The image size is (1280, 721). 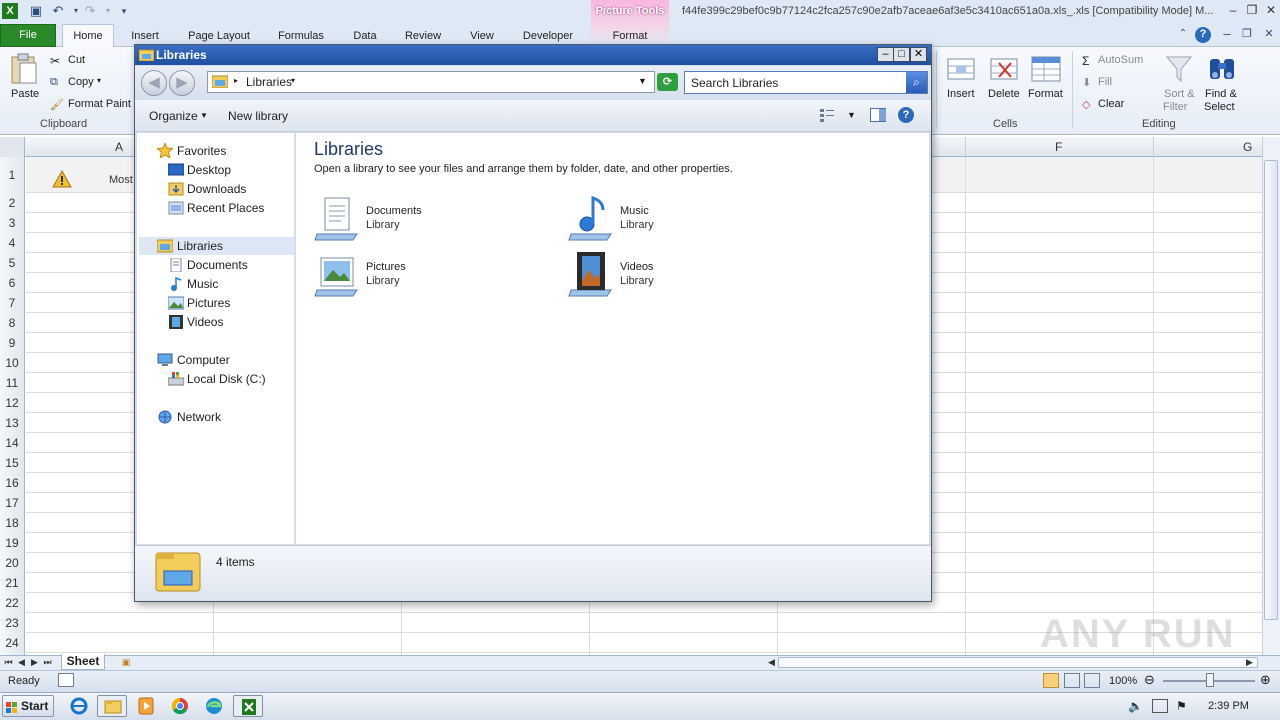 I want to click on organize-button: Organize, so click(x=173, y=116).